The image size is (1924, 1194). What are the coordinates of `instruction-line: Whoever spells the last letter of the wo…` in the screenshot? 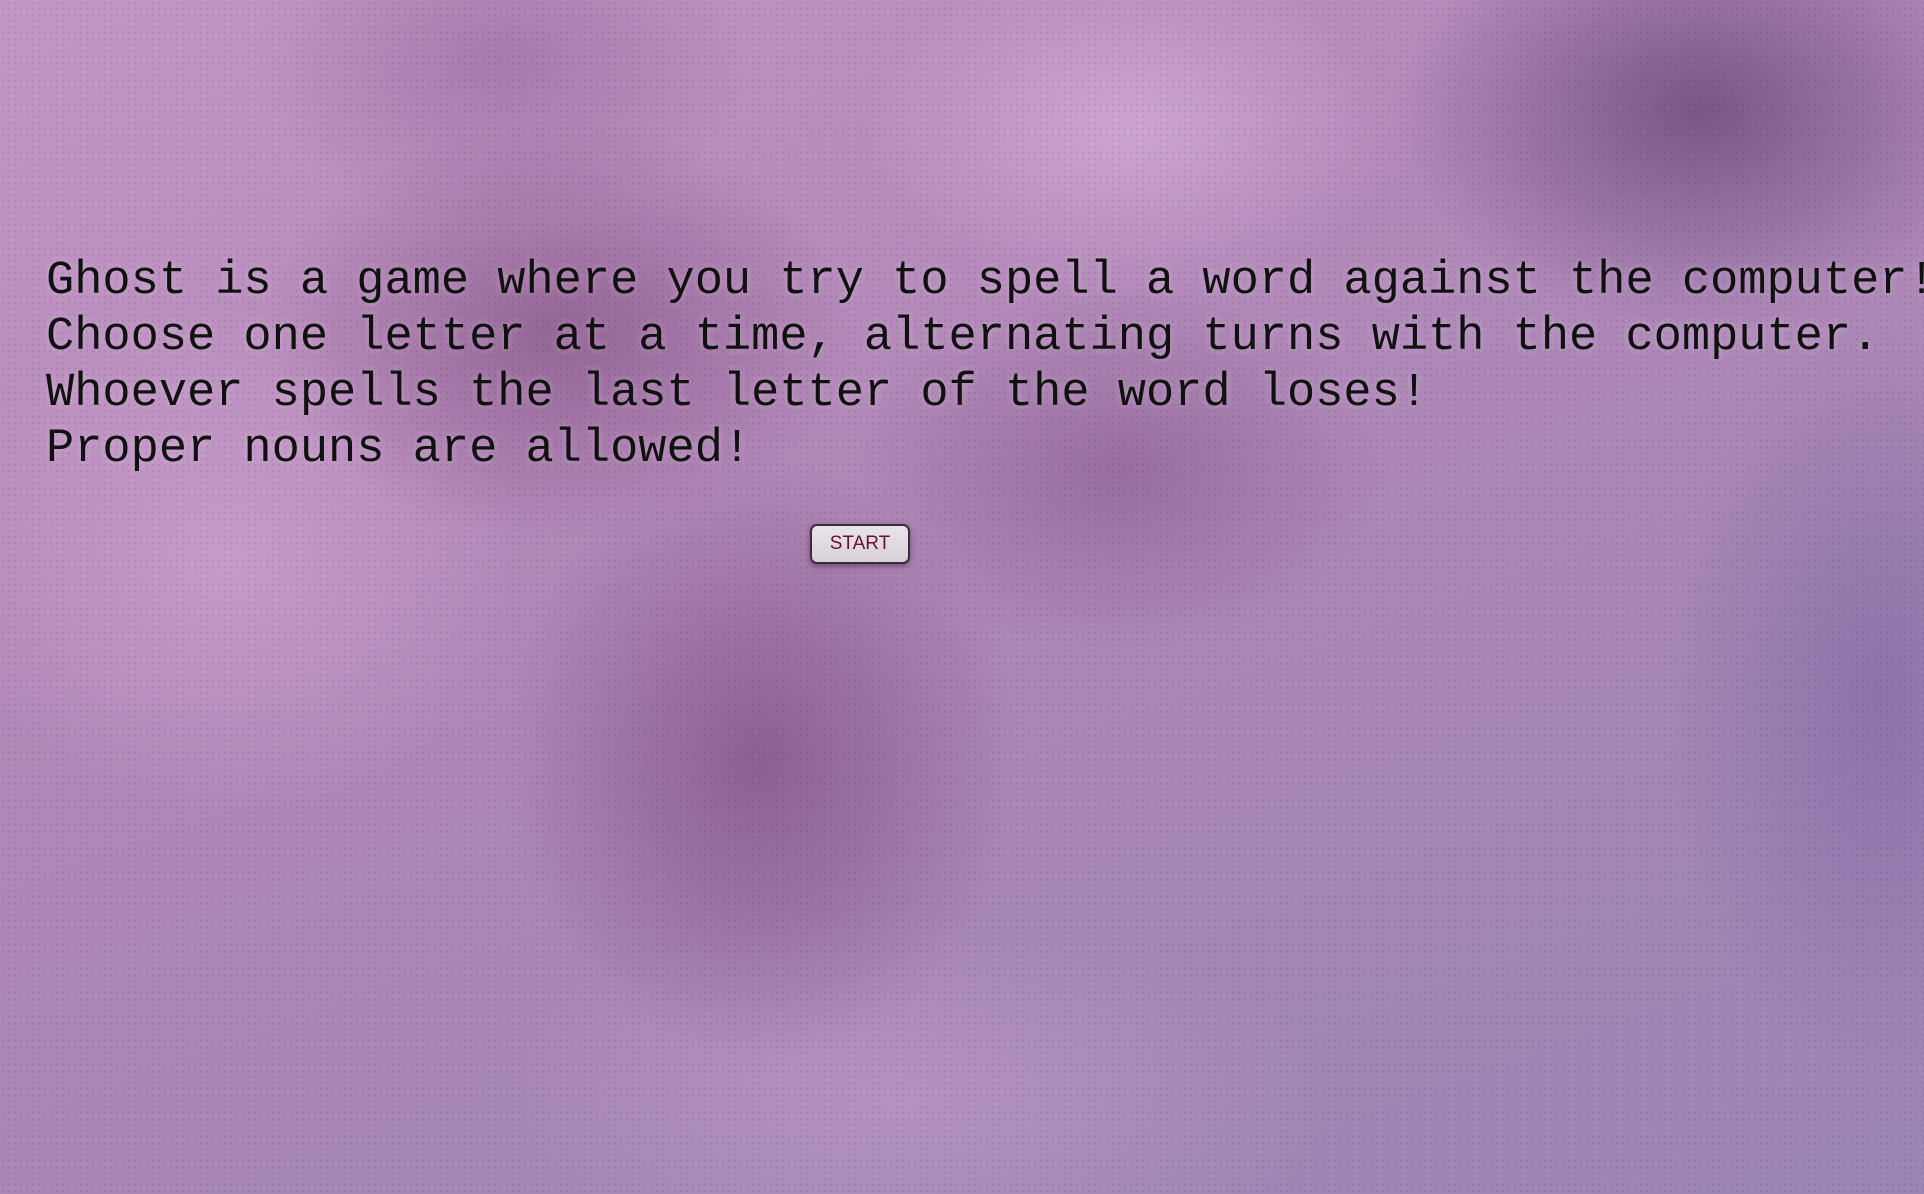 It's located at (737, 393).